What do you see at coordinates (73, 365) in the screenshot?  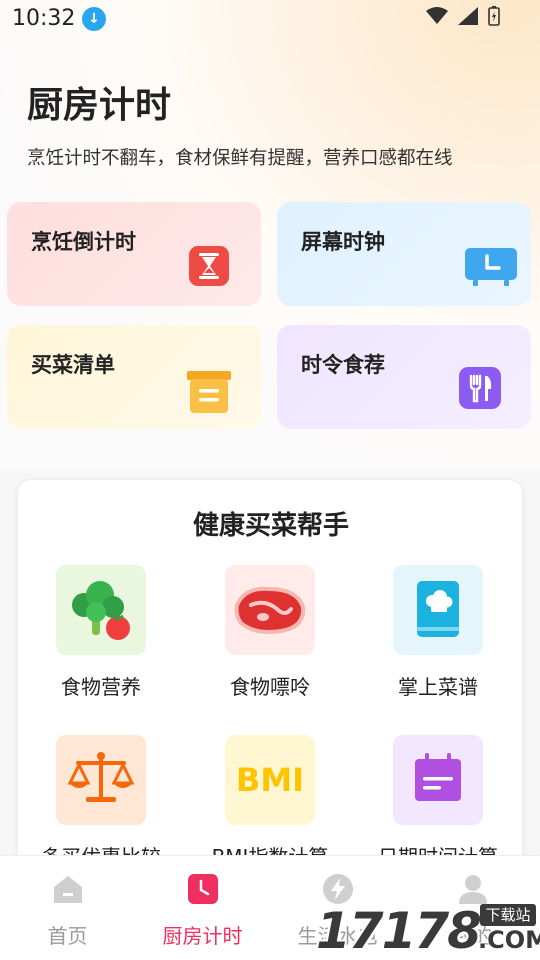 I see `card-label: 买菜清单` at bounding box center [73, 365].